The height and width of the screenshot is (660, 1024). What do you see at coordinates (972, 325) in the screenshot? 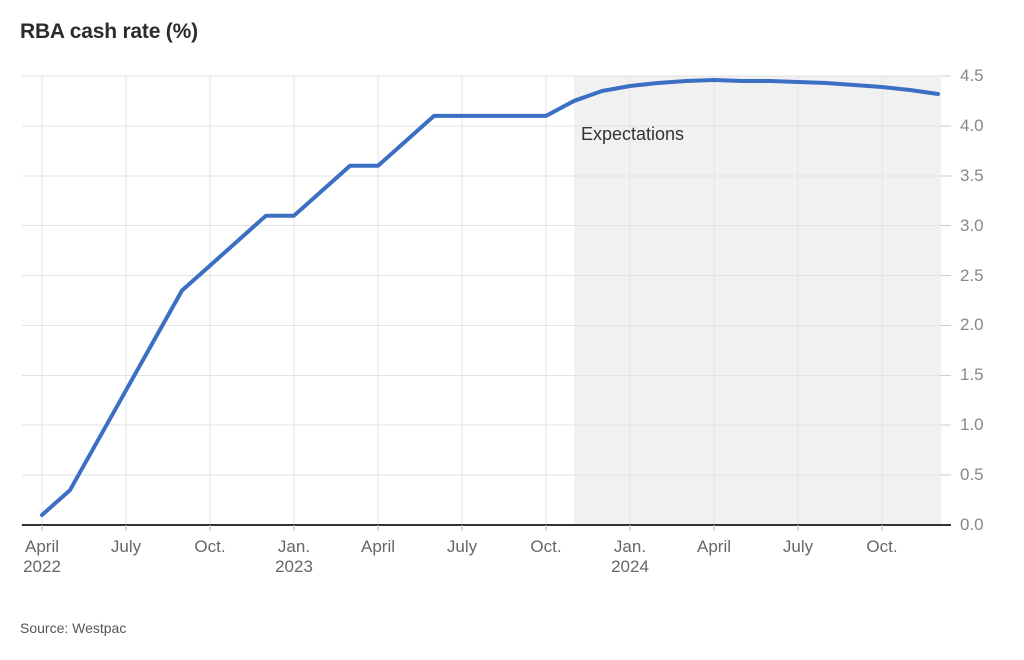
I see `y-axis-label-4: 2.0` at bounding box center [972, 325].